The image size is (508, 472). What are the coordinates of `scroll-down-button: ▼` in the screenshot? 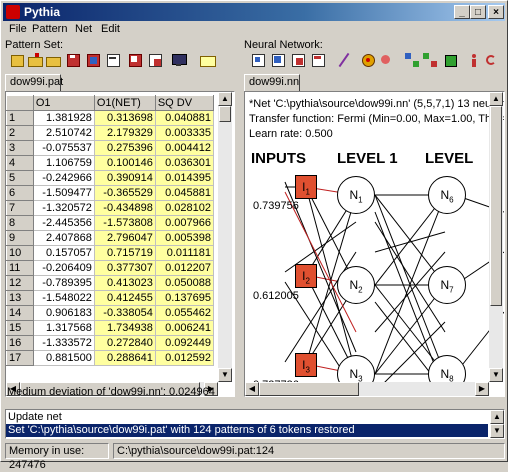 It's located at (225, 375).